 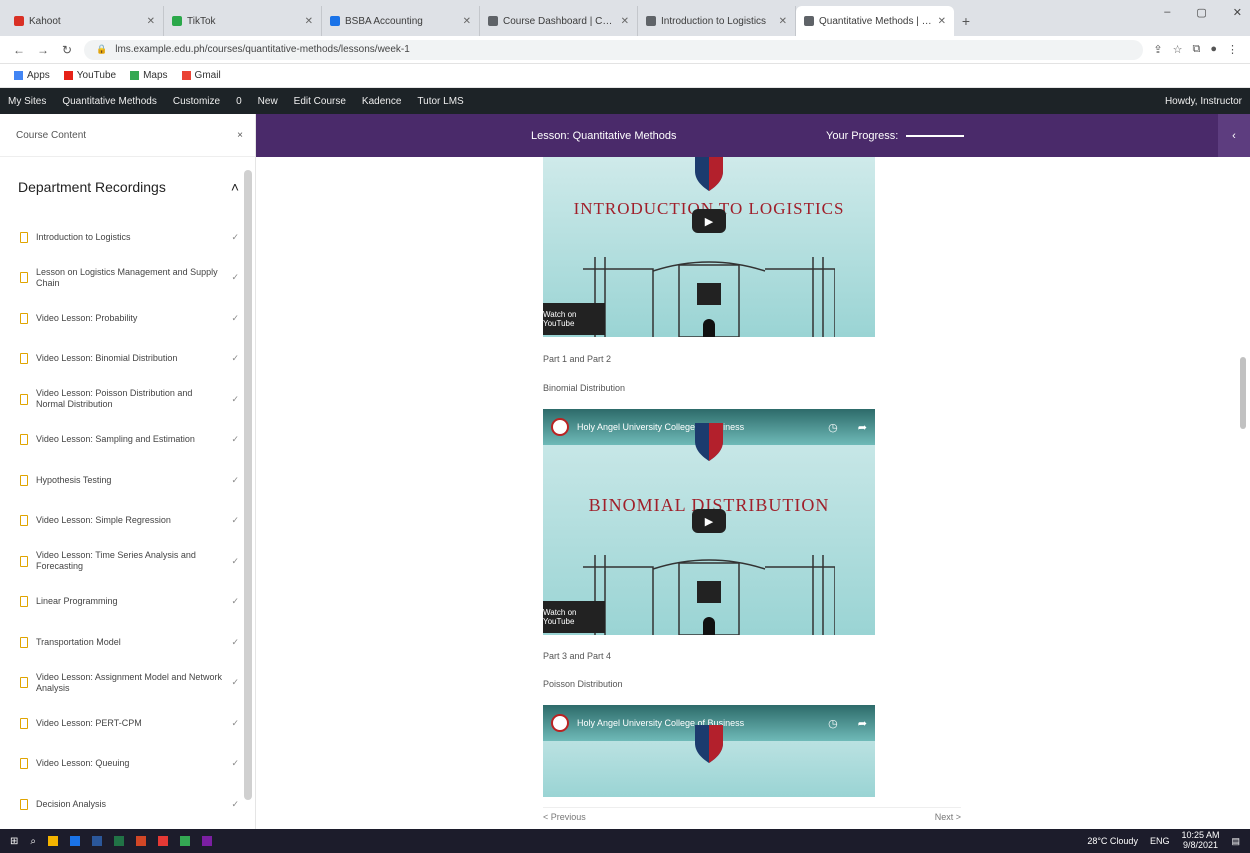 I want to click on browser-tab: Kahoot ✕, so click(x=85, y=21).